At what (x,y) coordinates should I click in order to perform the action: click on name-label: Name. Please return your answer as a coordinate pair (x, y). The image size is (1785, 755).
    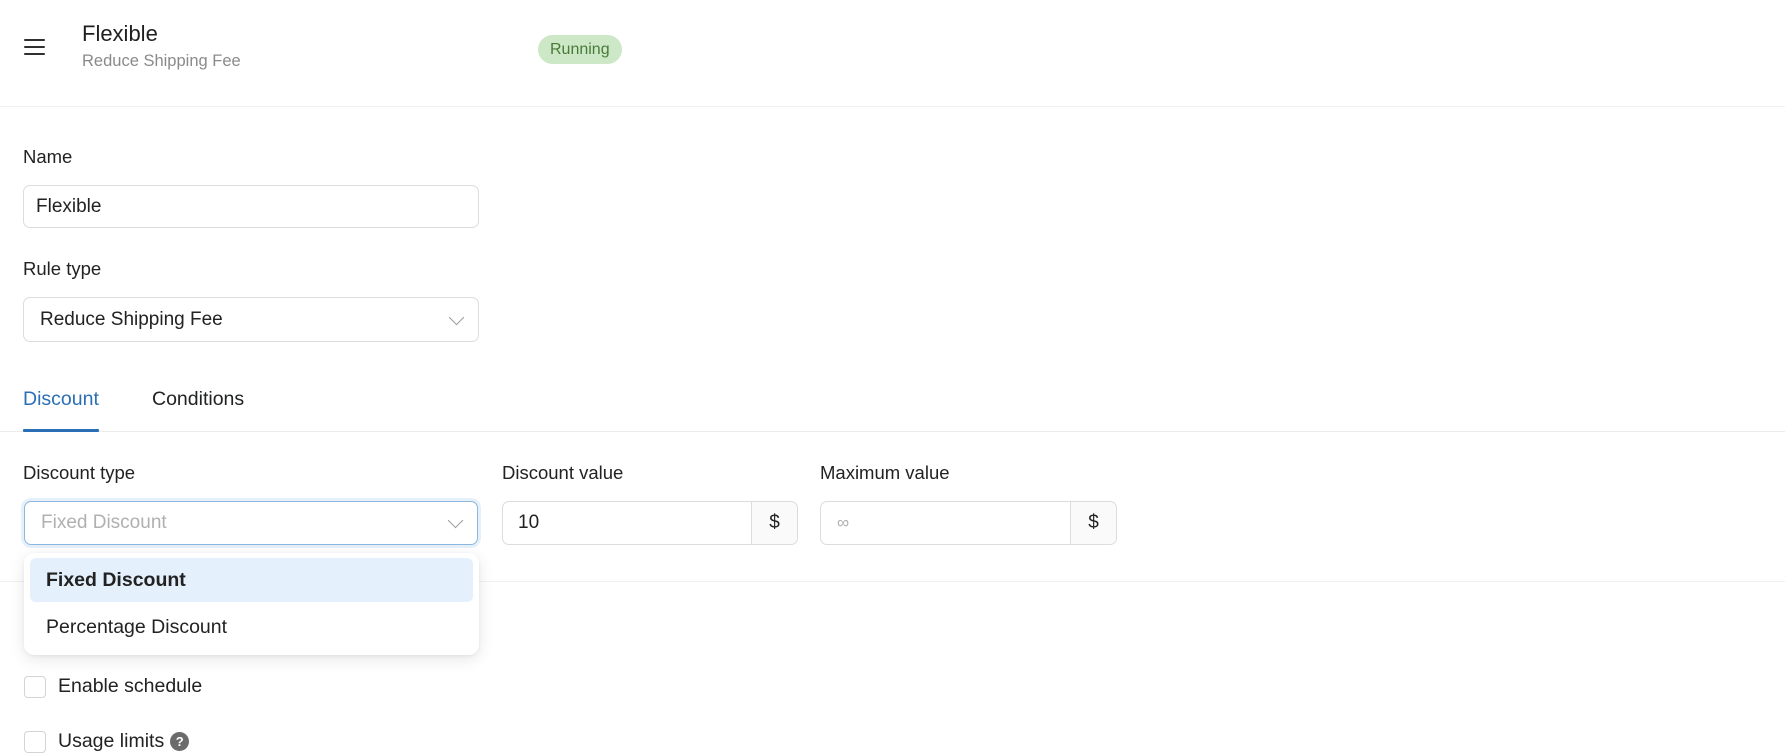
    Looking at the image, I should click on (48, 156).